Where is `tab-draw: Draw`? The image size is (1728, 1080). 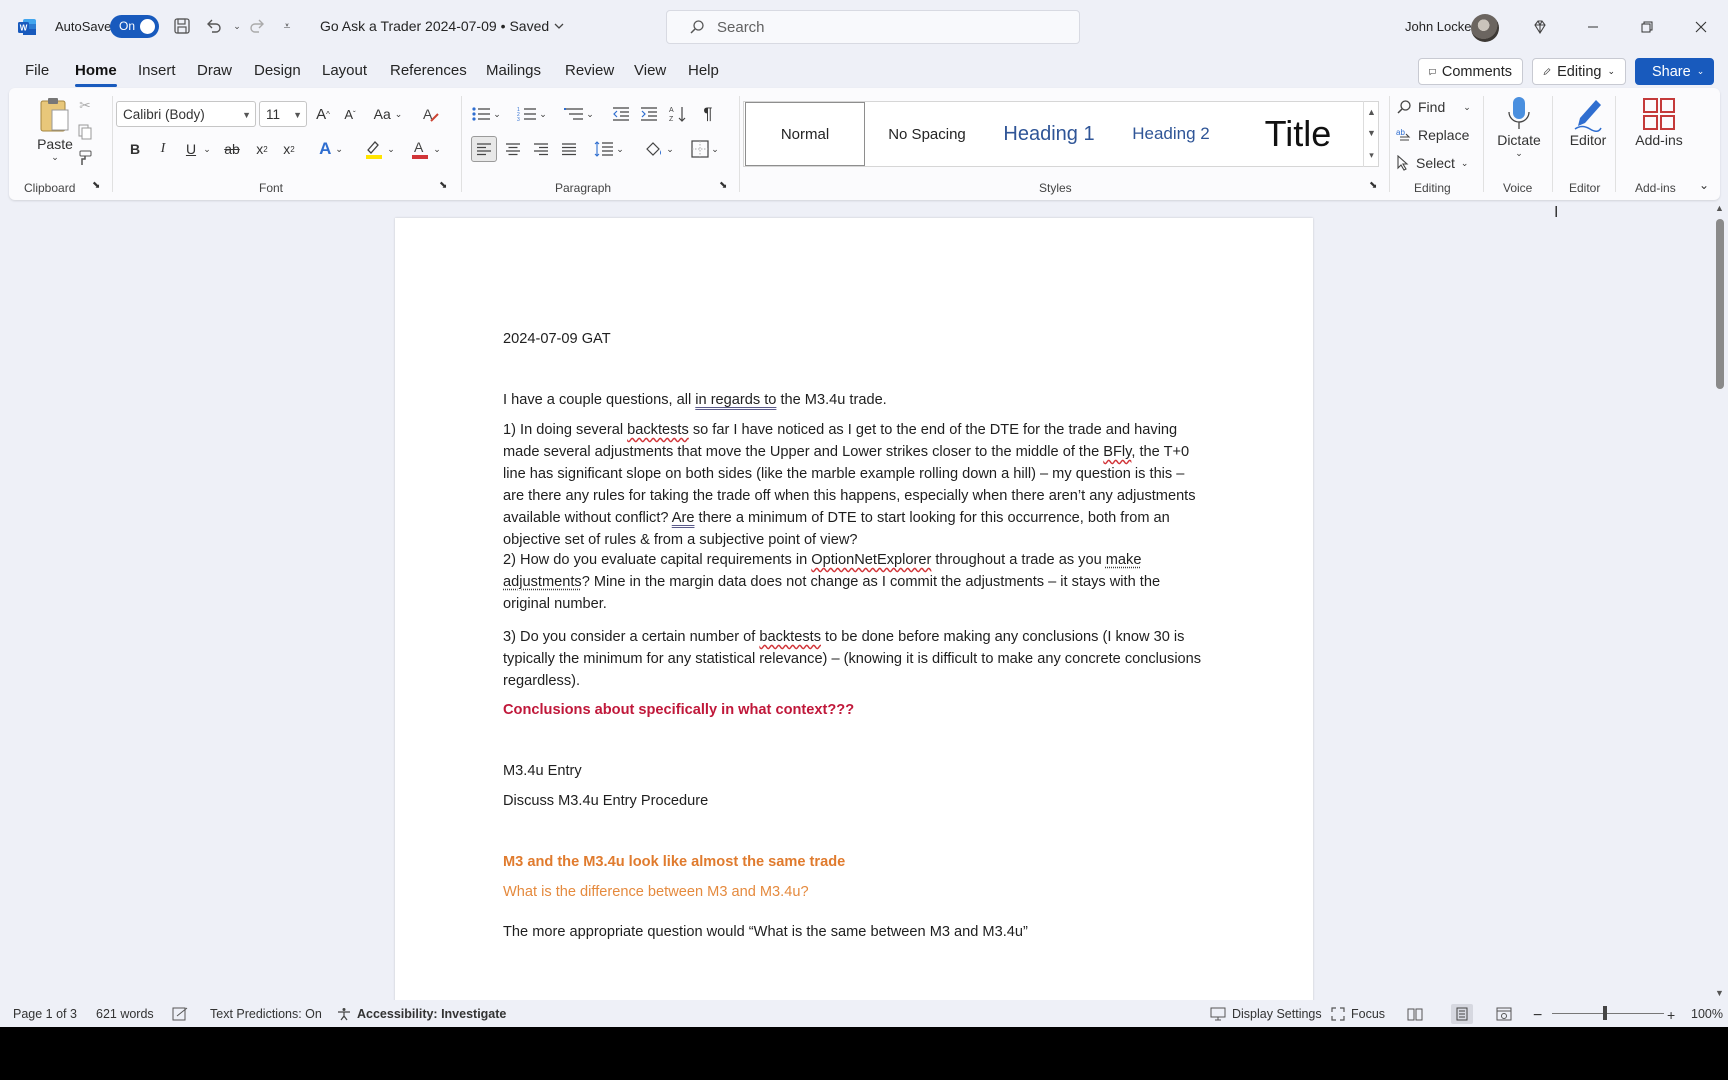 tab-draw: Draw is located at coordinates (214, 70).